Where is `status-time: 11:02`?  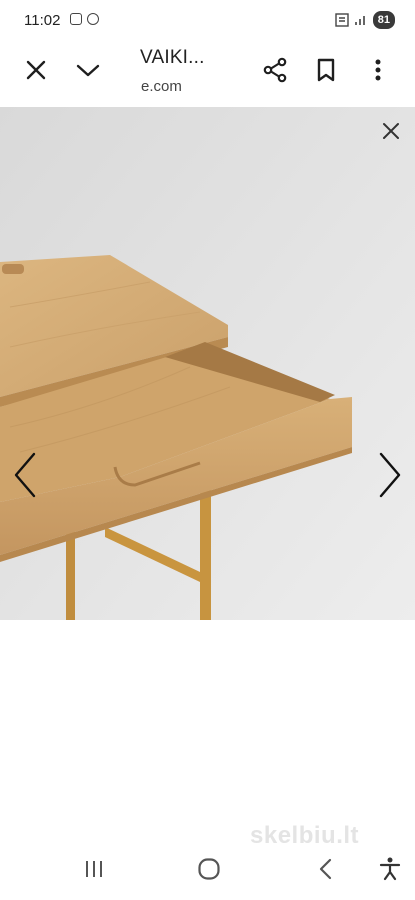
status-time: 11:02 is located at coordinates (42, 20).